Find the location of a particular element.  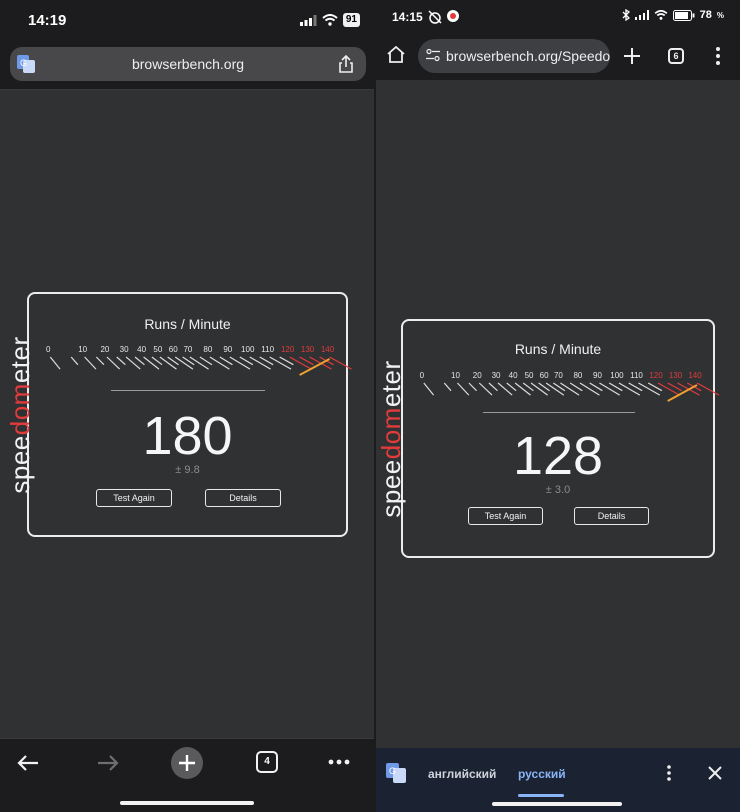

battery-indicator: 91 is located at coordinates (351, 20).